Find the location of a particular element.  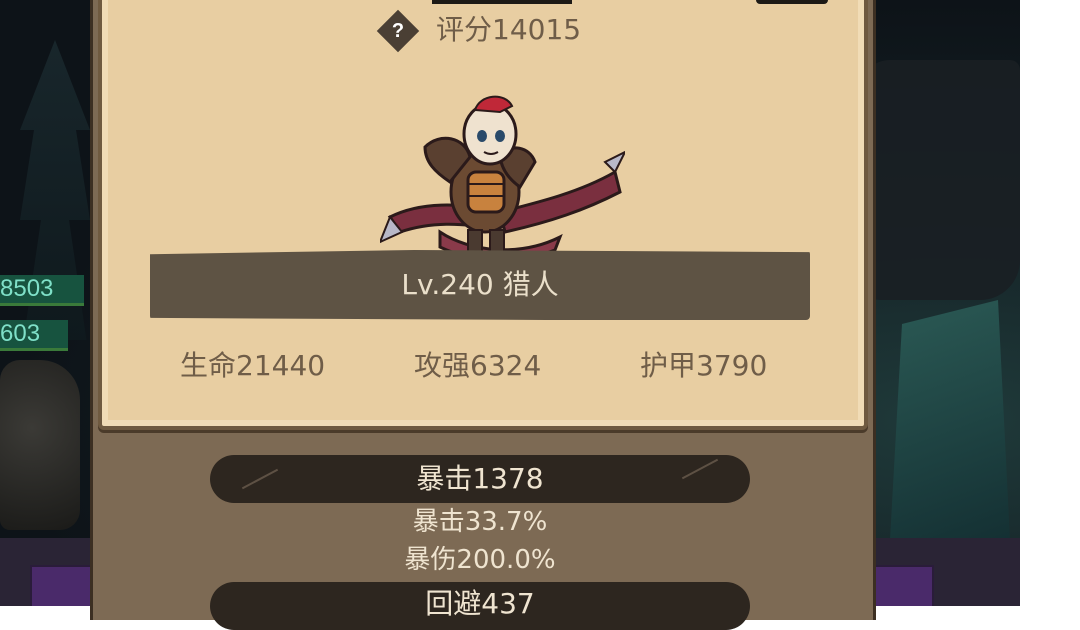

dodge-rating-text: 回避437 is located at coordinates (480, 603).